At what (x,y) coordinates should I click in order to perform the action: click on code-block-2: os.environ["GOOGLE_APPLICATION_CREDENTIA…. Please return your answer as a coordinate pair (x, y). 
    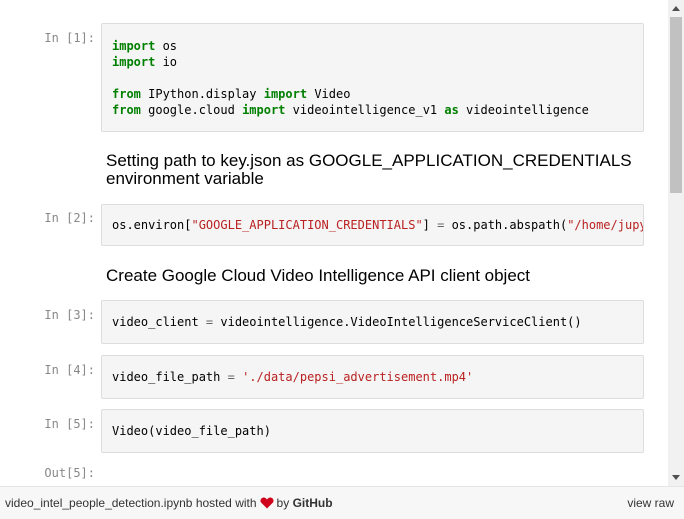
    Looking at the image, I should click on (372, 219).